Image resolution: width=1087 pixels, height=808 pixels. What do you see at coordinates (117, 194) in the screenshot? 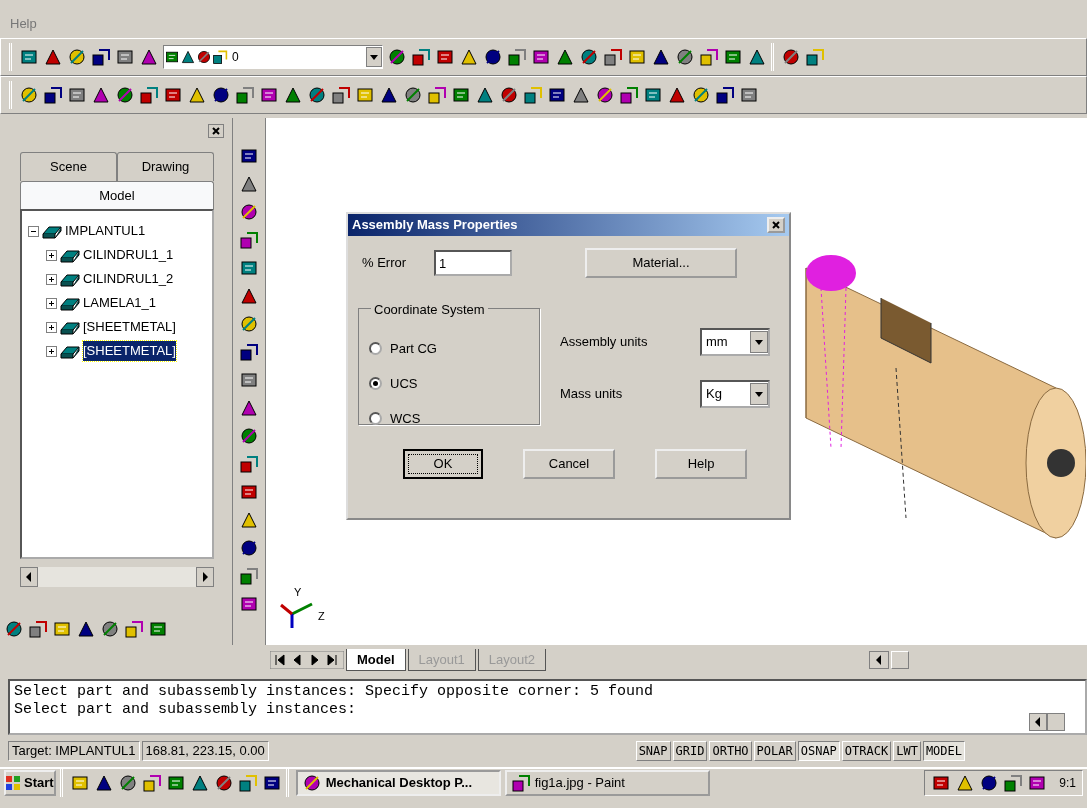
I see `panel-tab: Model` at bounding box center [117, 194].